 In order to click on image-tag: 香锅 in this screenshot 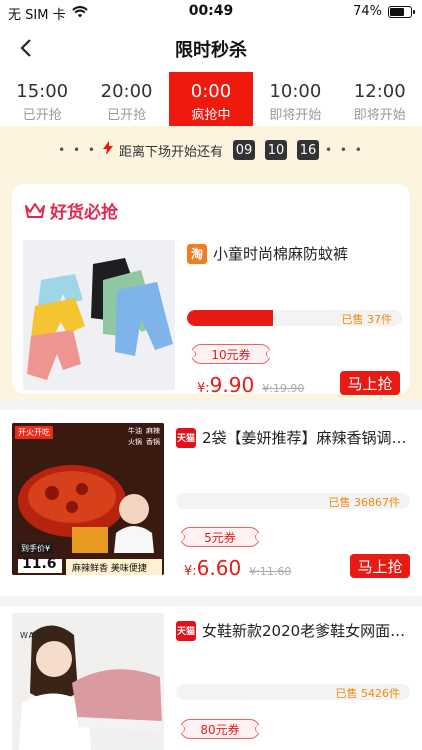, I will do `click(153, 442)`.